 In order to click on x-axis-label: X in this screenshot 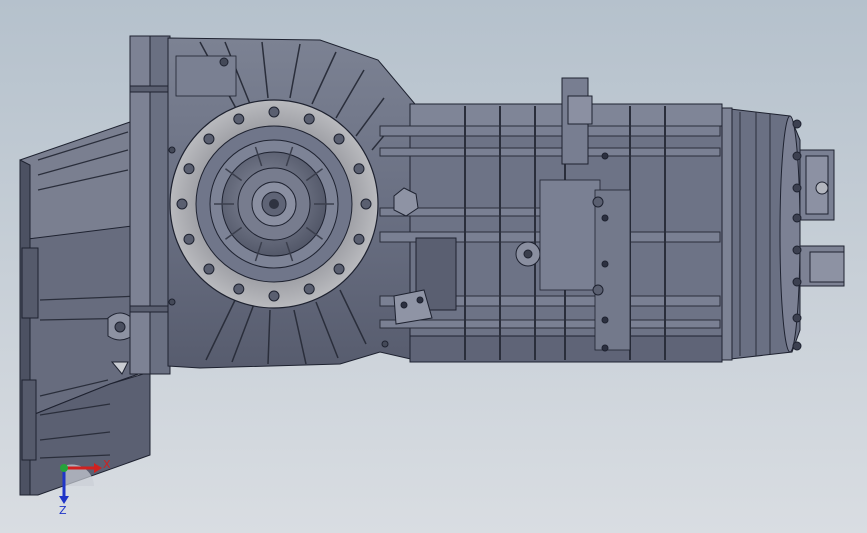, I will do `click(107, 464)`.